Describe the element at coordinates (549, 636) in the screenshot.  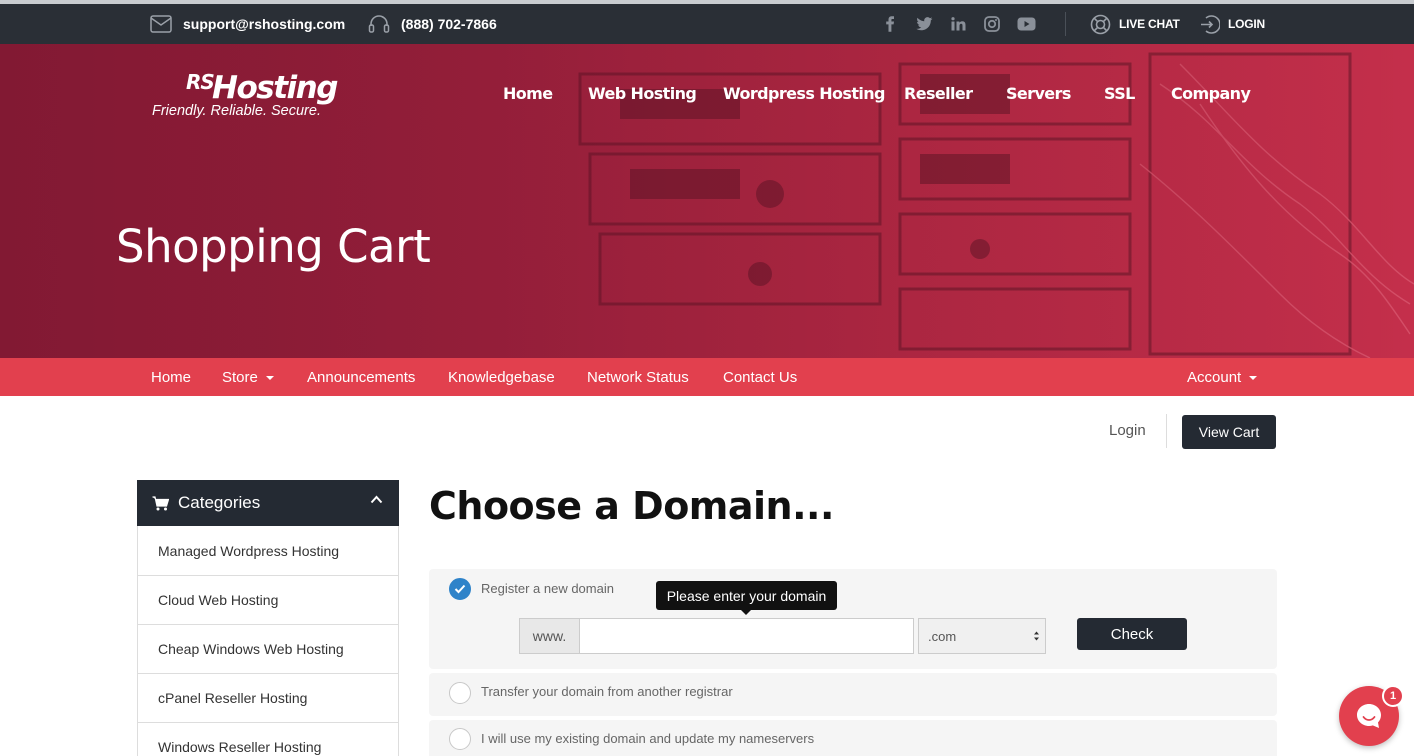
I see `www-prefix: www.` at that location.